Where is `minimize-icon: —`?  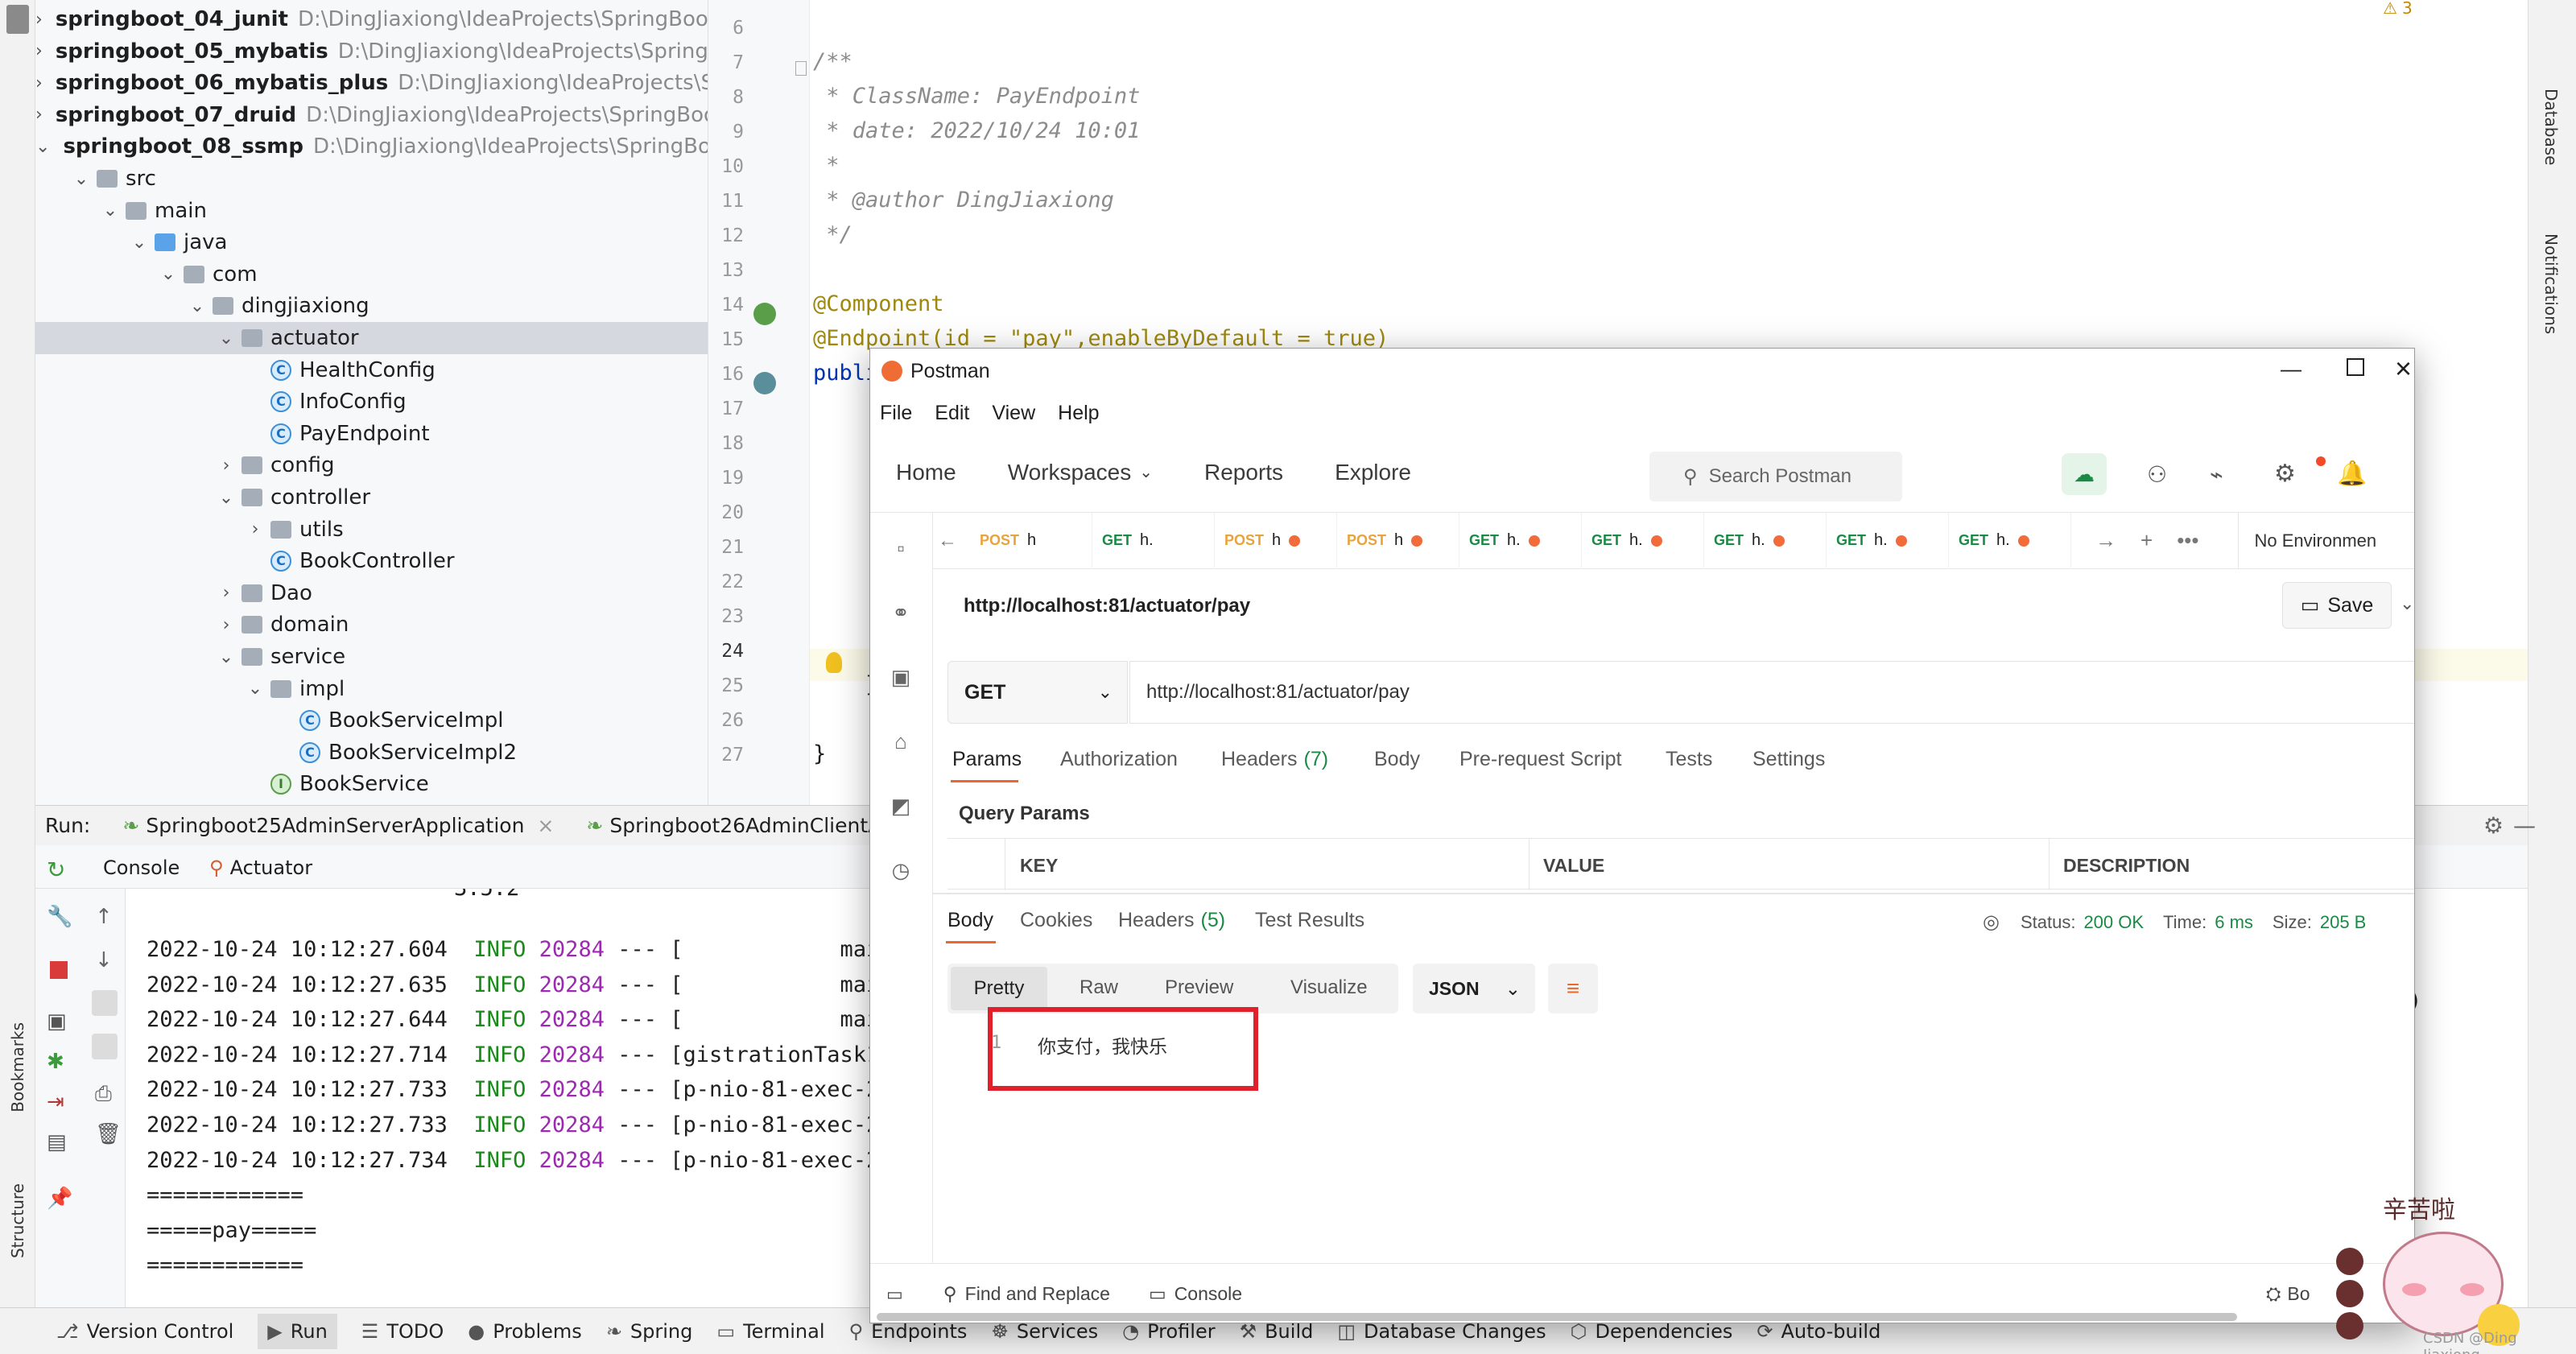
minimize-icon: — is located at coordinates (2524, 826).